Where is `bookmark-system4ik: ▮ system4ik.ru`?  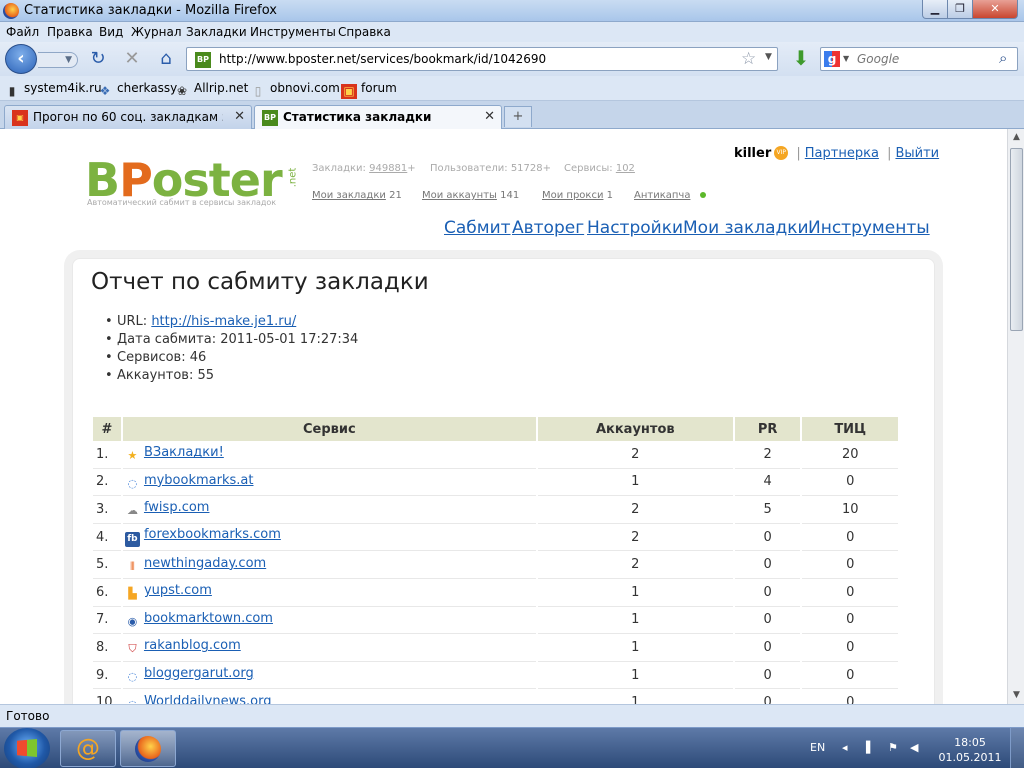
bookmark-system4ik: ▮ system4ik.ru is located at coordinates (53, 90).